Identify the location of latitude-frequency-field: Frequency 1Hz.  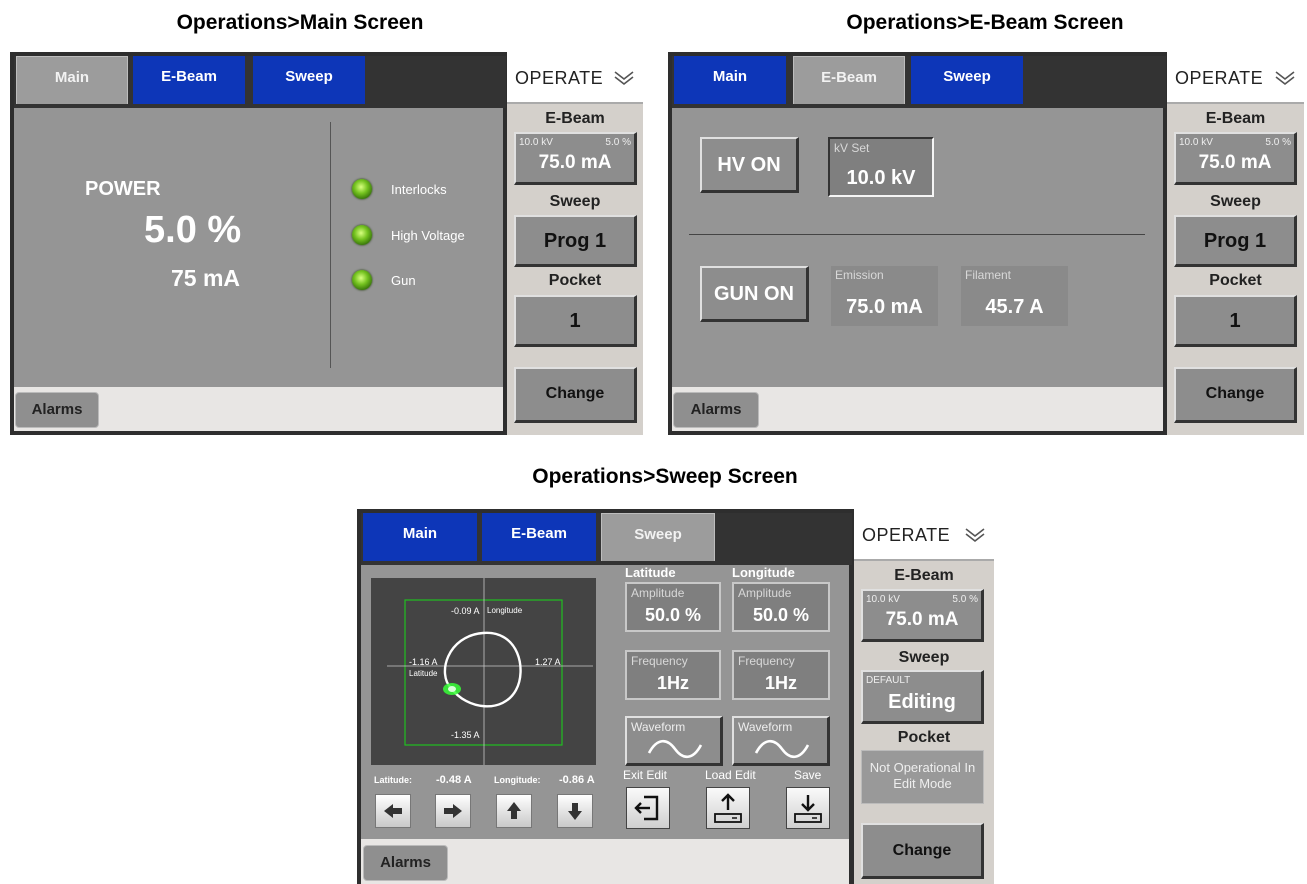
(673, 675).